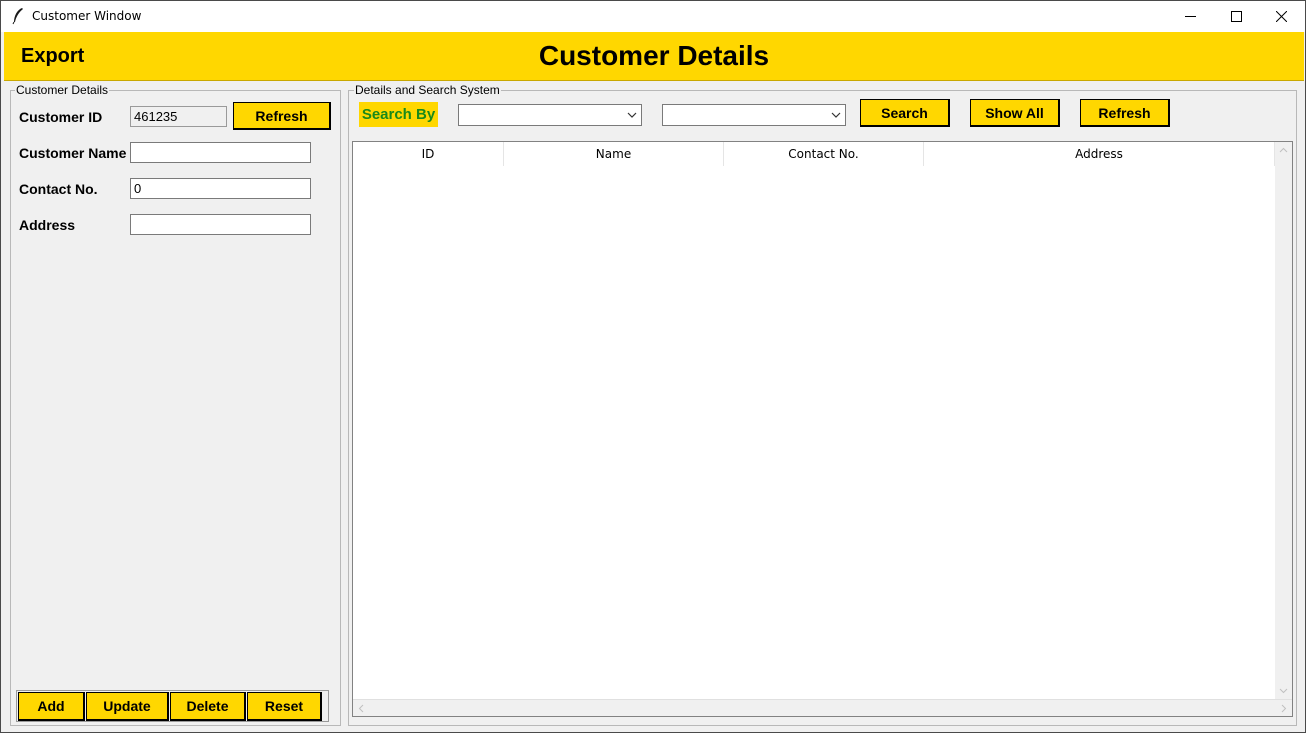 The height and width of the screenshot is (733, 1306). What do you see at coordinates (427, 90) in the screenshot?
I see `search-system-frame-title: Details and Search System` at bounding box center [427, 90].